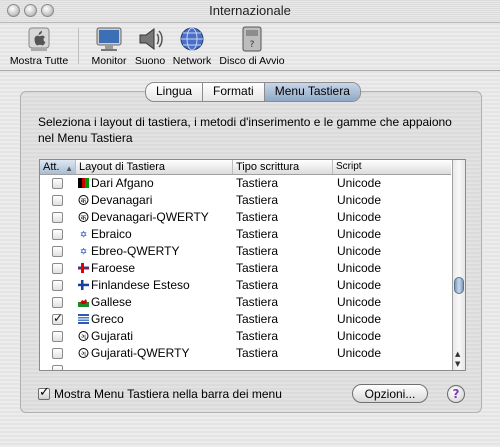 The image size is (500, 447). Describe the element at coordinates (458, 265) in the screenshot. I see `vertical-scrollbar: ▲ ▼` at that location.